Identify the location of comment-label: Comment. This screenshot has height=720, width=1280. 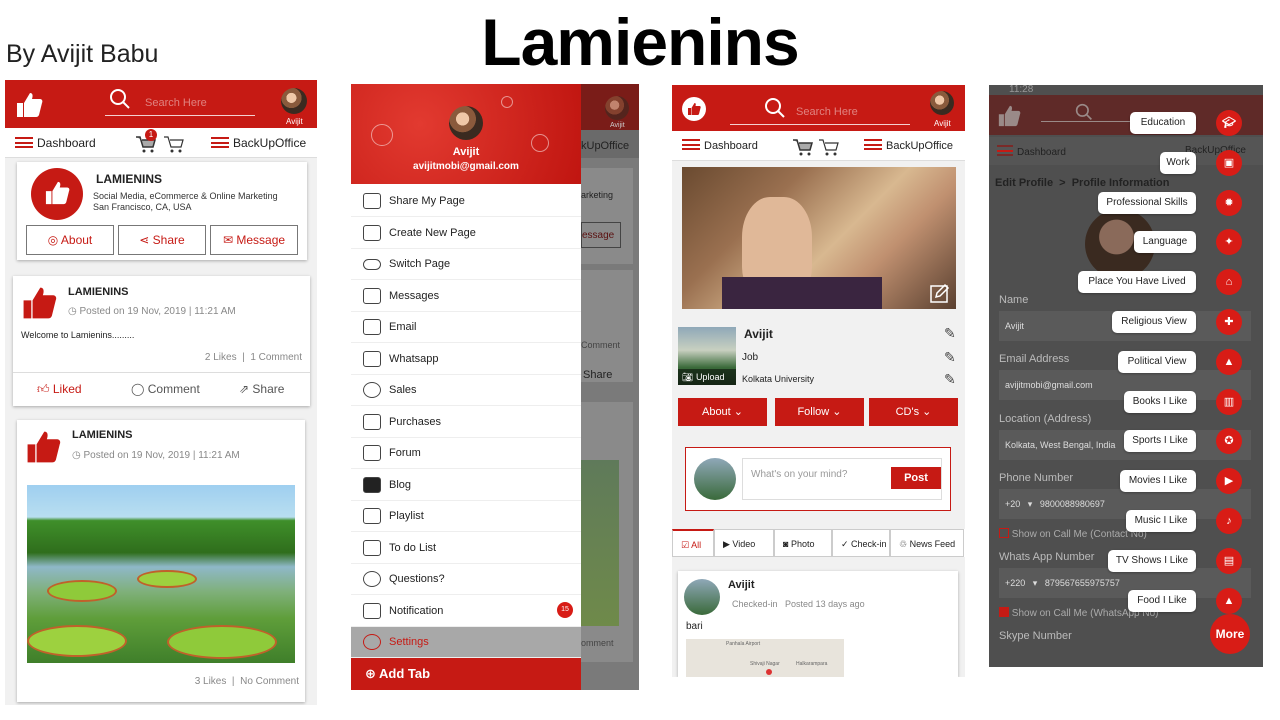
(173, 389).